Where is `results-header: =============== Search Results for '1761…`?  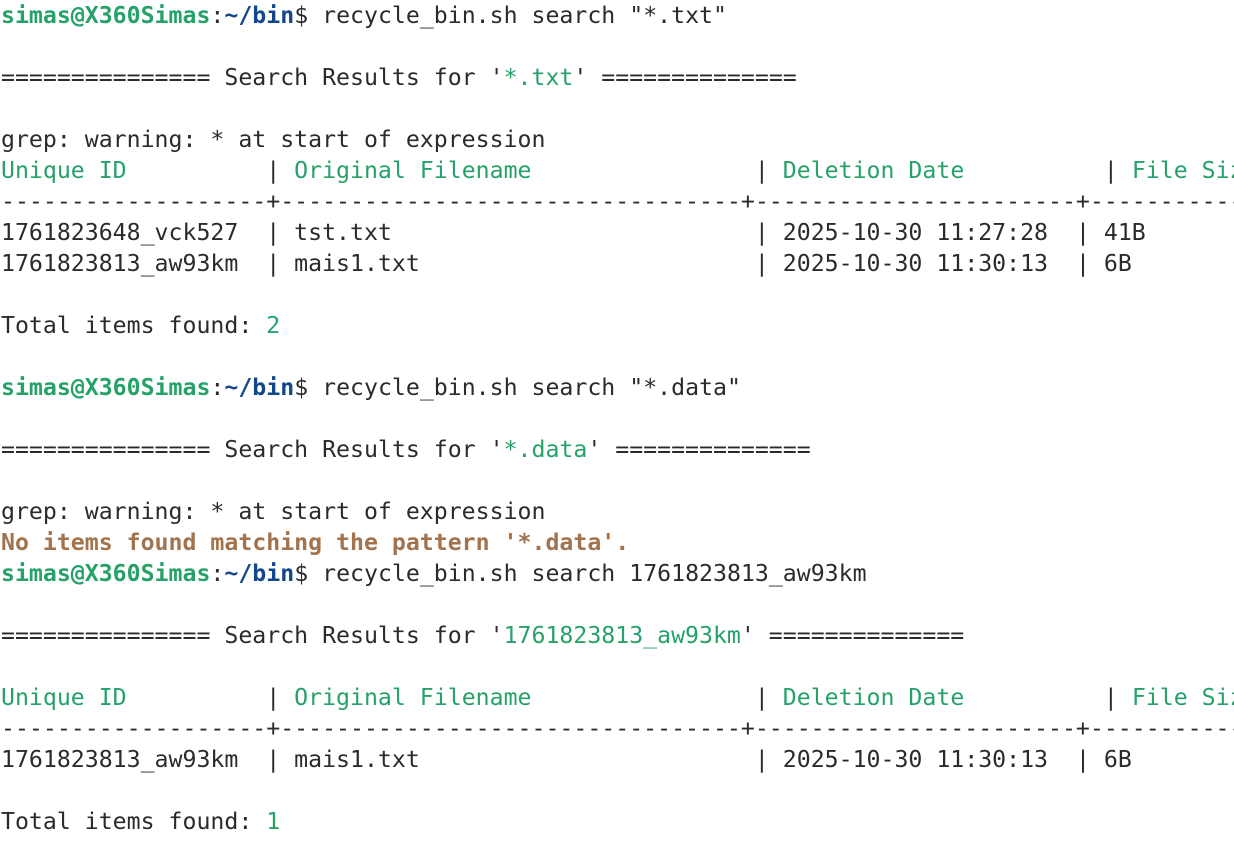 results-header: =============== Search Results for '1761… is located at coordinates (617, 635).